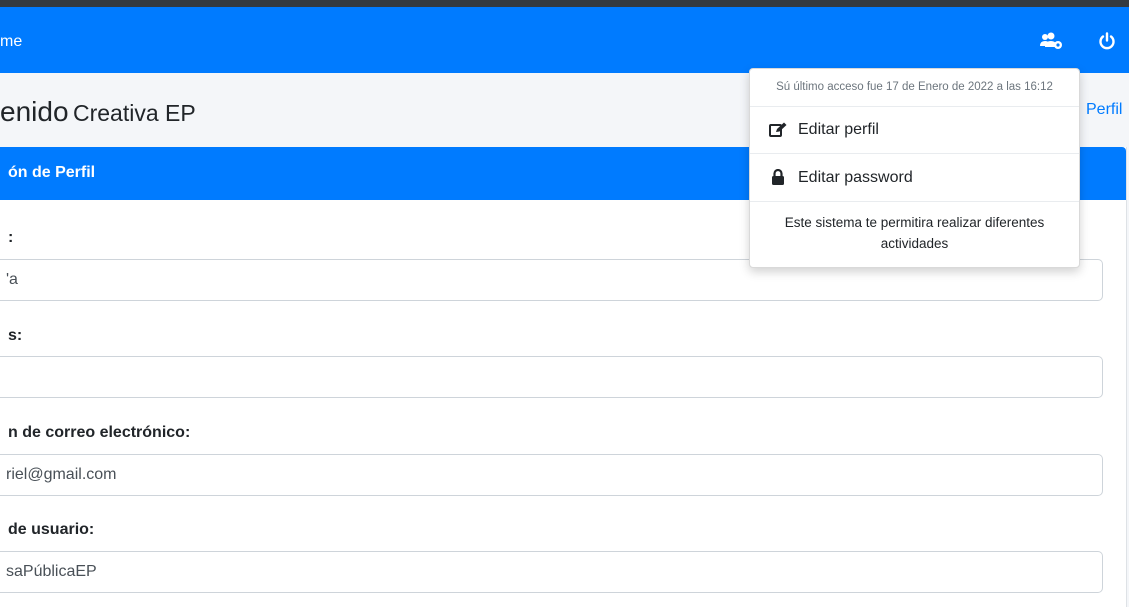 The height and width of the screenshot is (607, 1129). I want to click on edit-password-label: Editar password, so click(855, 177).